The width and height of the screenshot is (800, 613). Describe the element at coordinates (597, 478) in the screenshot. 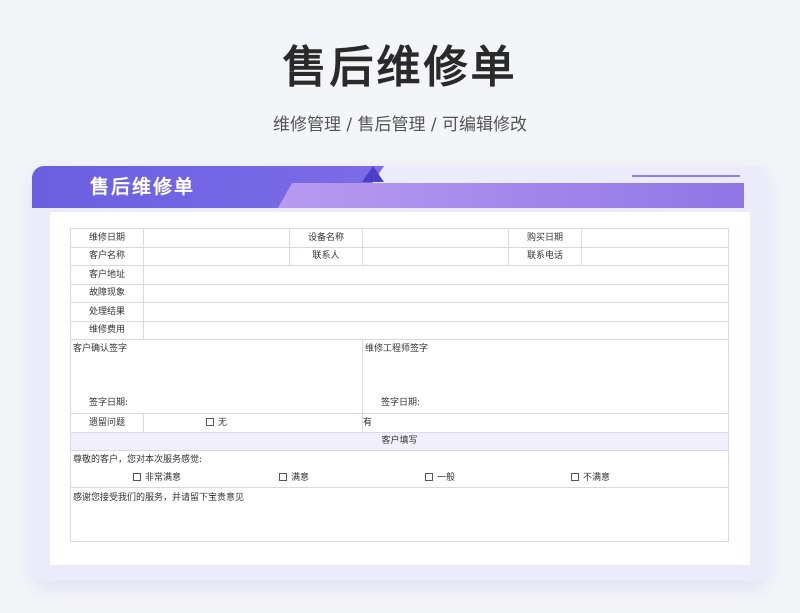

I see `sat-option-label: 不满意` at that location.